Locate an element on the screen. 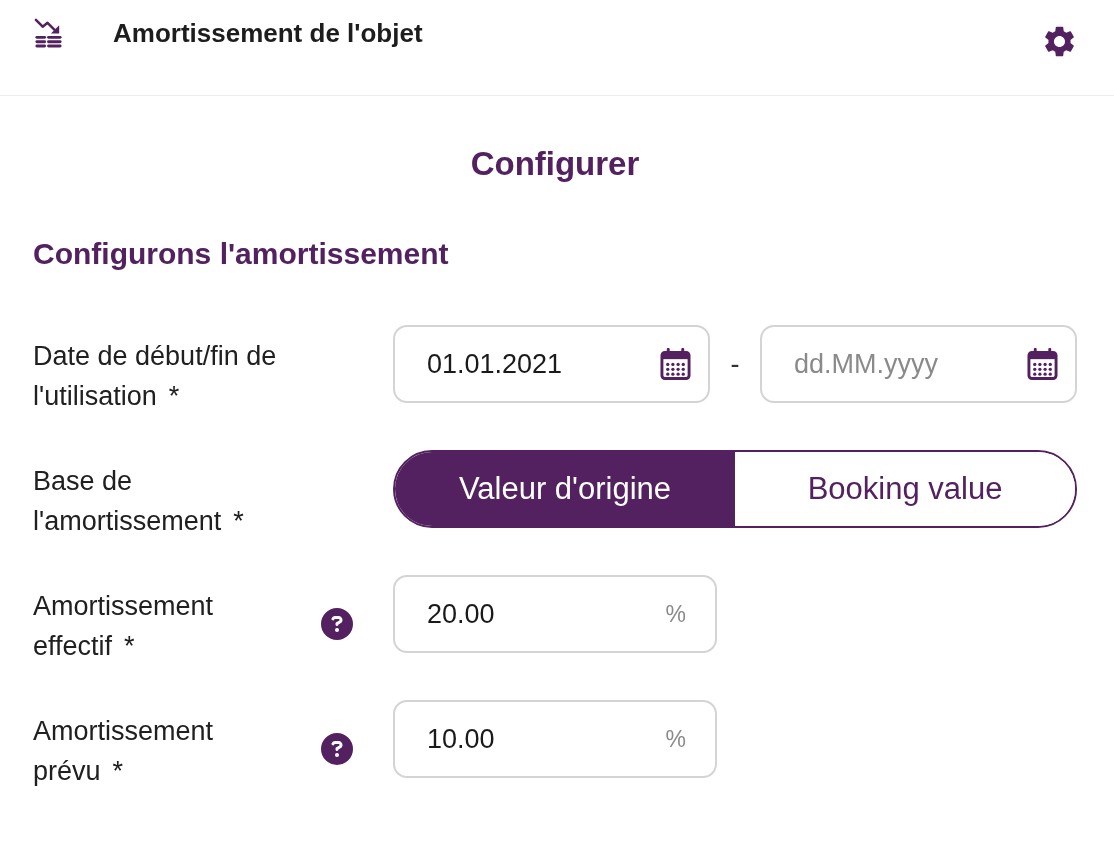  date-input: 01.01.2021 is located at coordinates (551, 364).